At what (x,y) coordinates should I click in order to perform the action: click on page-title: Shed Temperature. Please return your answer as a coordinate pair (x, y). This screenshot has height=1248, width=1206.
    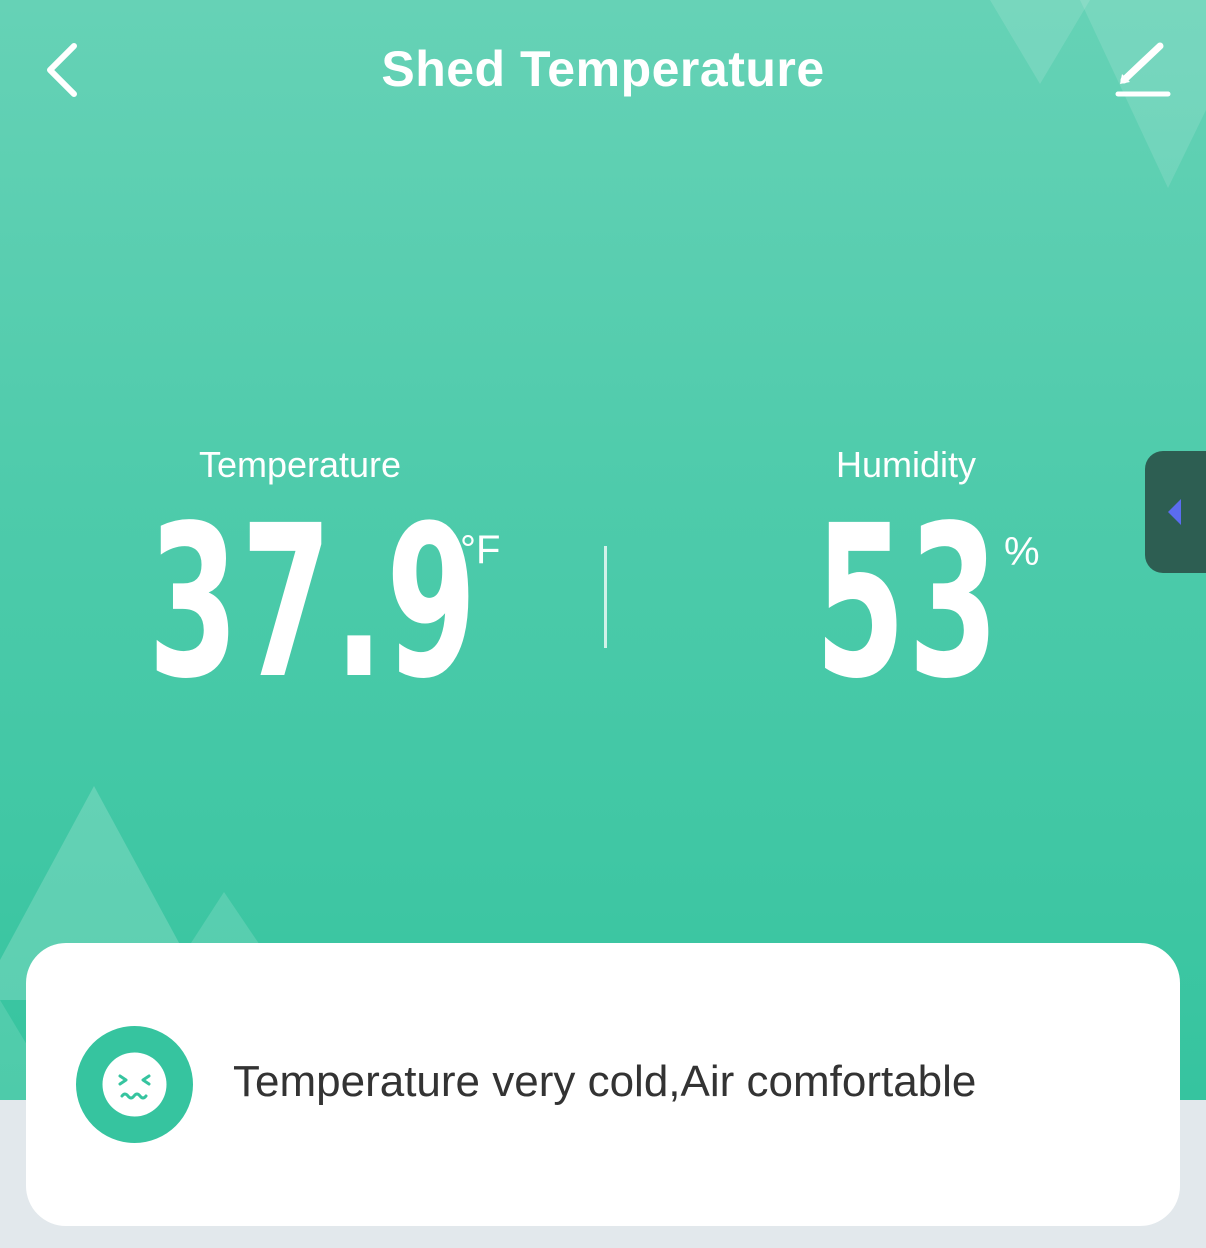
    Looking at the image, I should click on (603, 69).